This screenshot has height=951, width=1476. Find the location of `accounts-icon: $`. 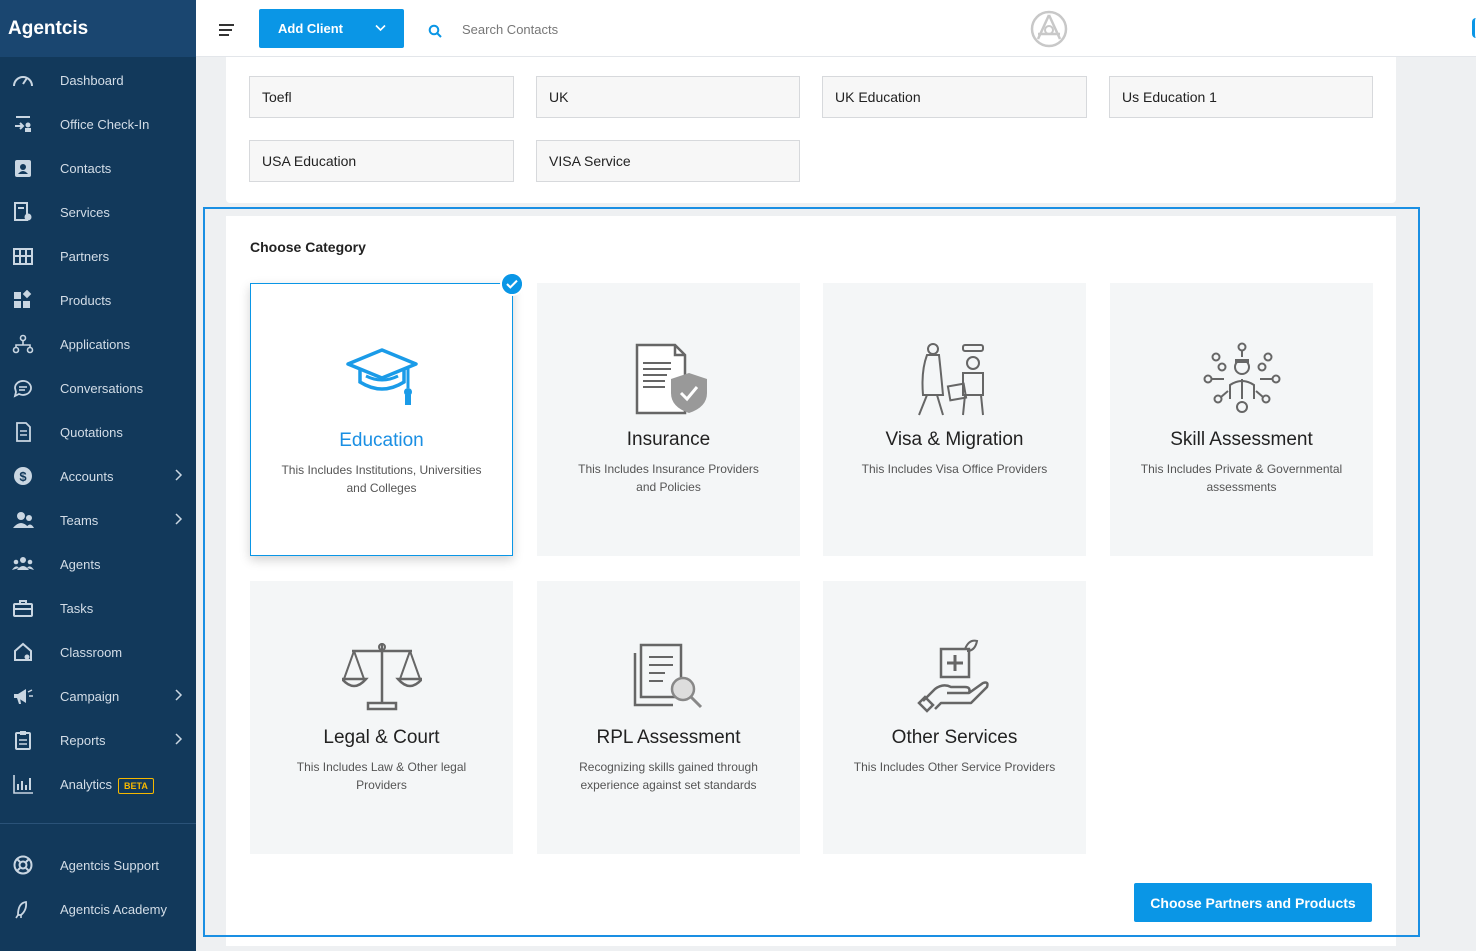

accounts-icon: $ is located at coordinates (23, 476).